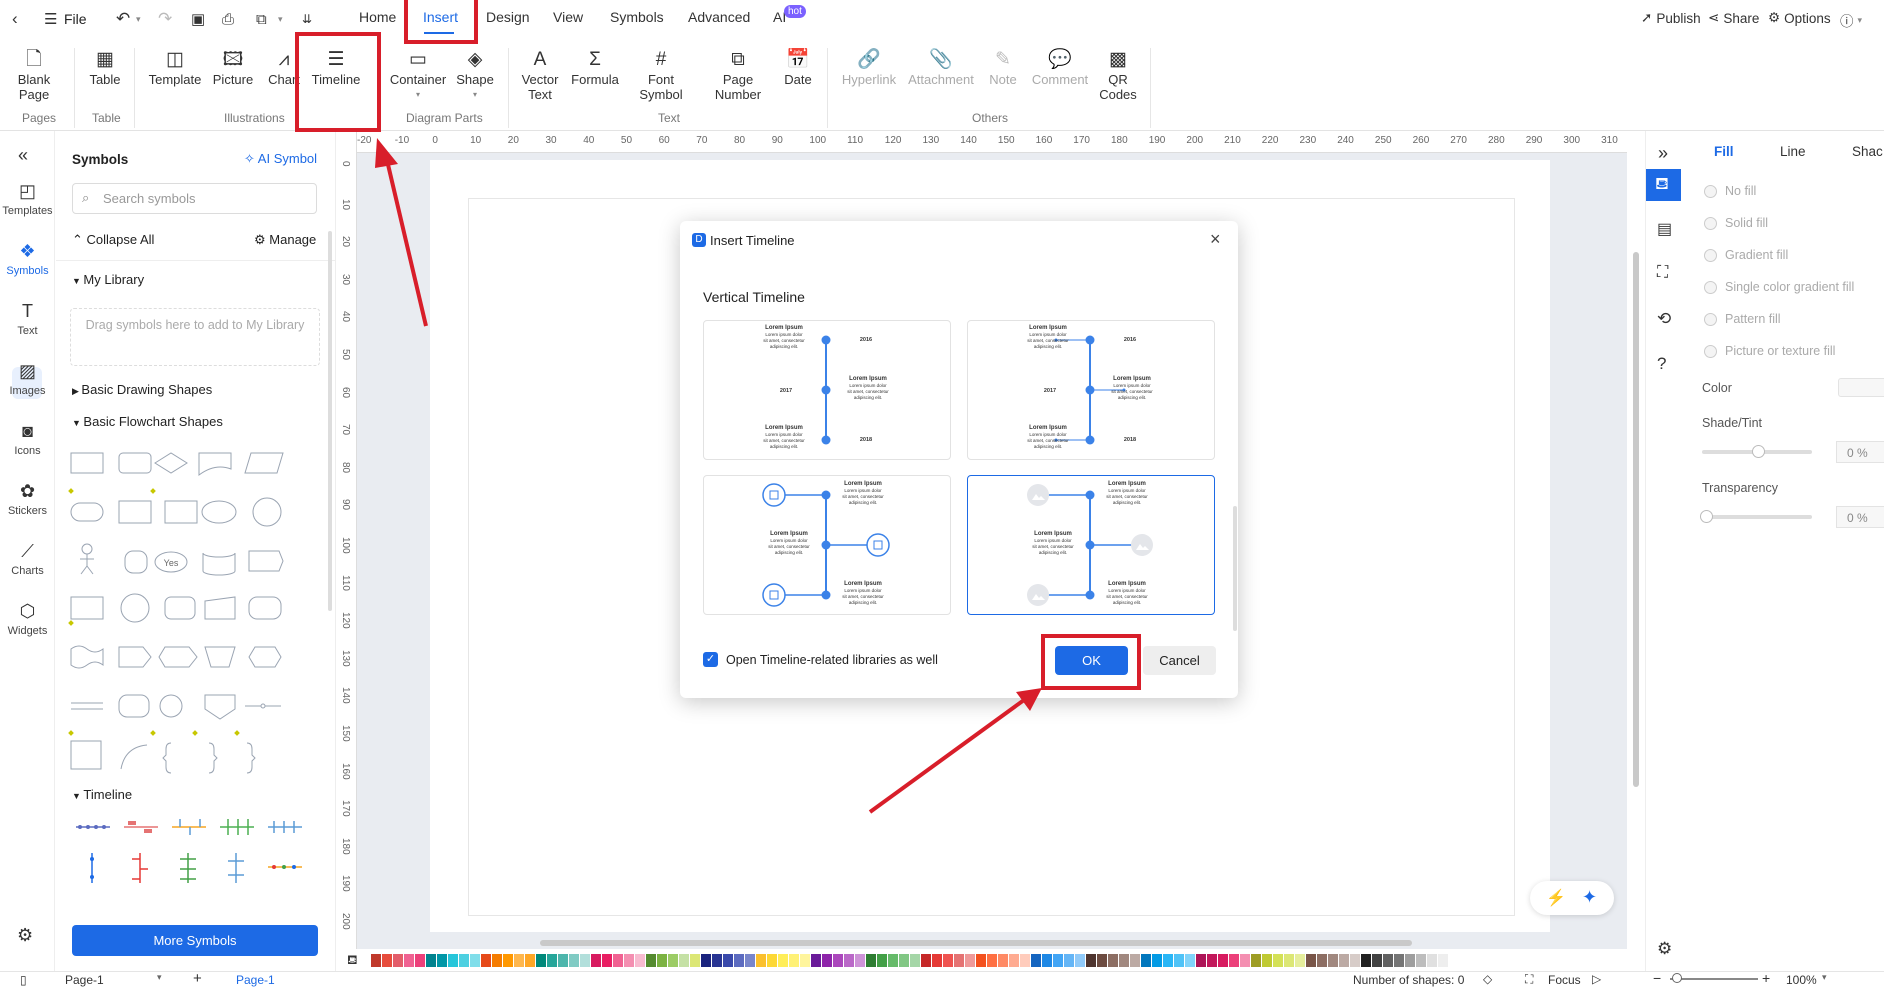 Image resolution: width=1884 pixels, height=988 pixels. Describe the element at coordinates (1564, 980) in the screenshot. I see `focus-button: Focus` at that location.